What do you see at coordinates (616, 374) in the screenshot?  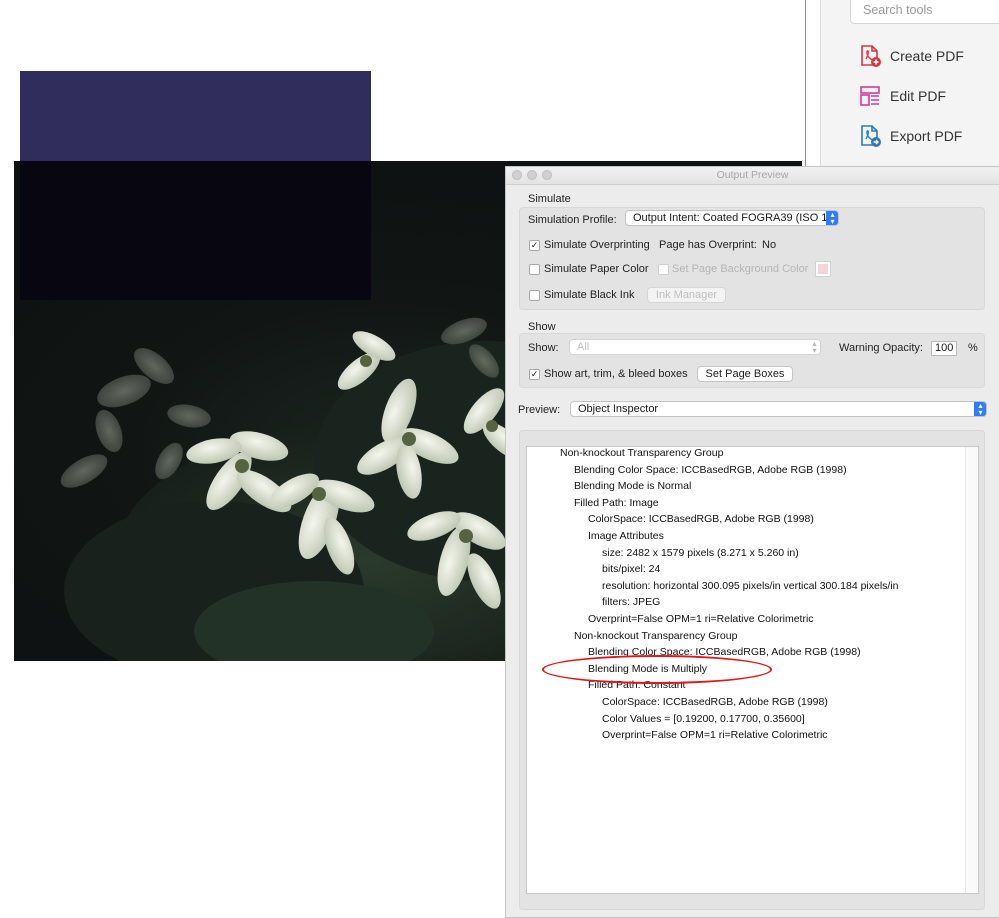 I see `show-boxes-label: Show art, trim, & bleed boxes` at bounding box center [616, 374].